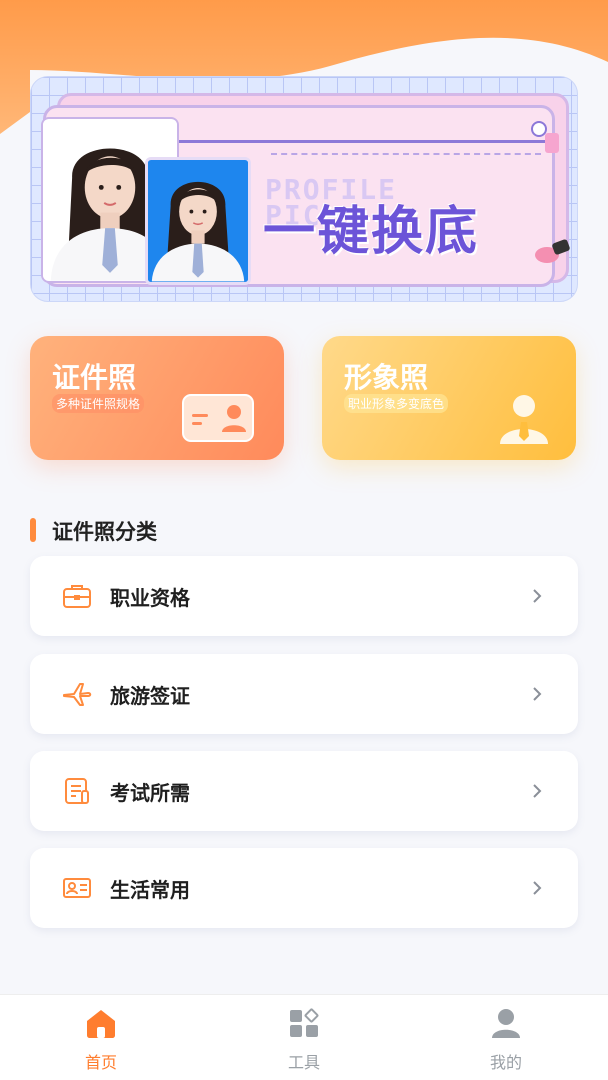  Describe the element at coordinates (304, 1022) in the screenshot. I see `tools-grid-icon` at that location.